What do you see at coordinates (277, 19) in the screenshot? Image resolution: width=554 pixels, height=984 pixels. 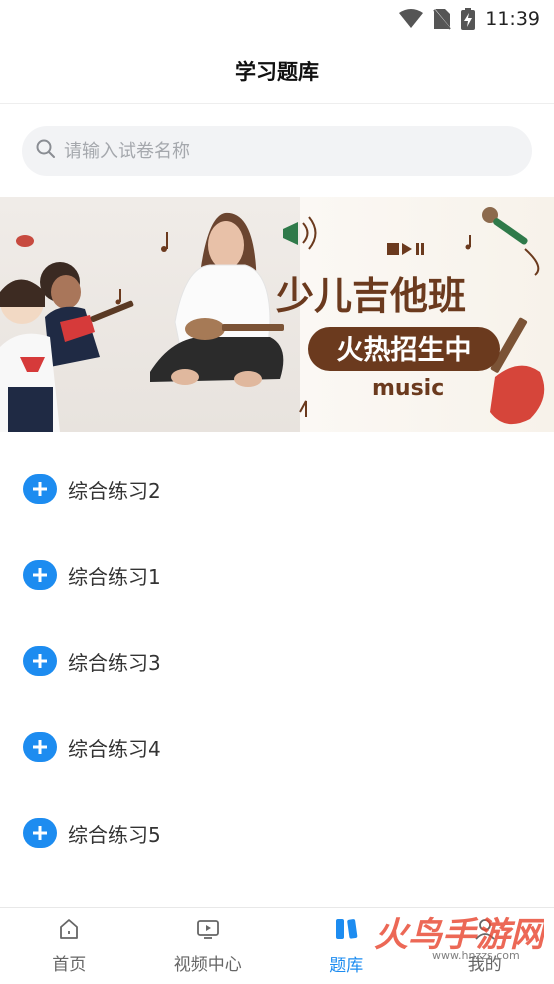 I see `status-bar: 11:39` at bounding box center [277, 19].